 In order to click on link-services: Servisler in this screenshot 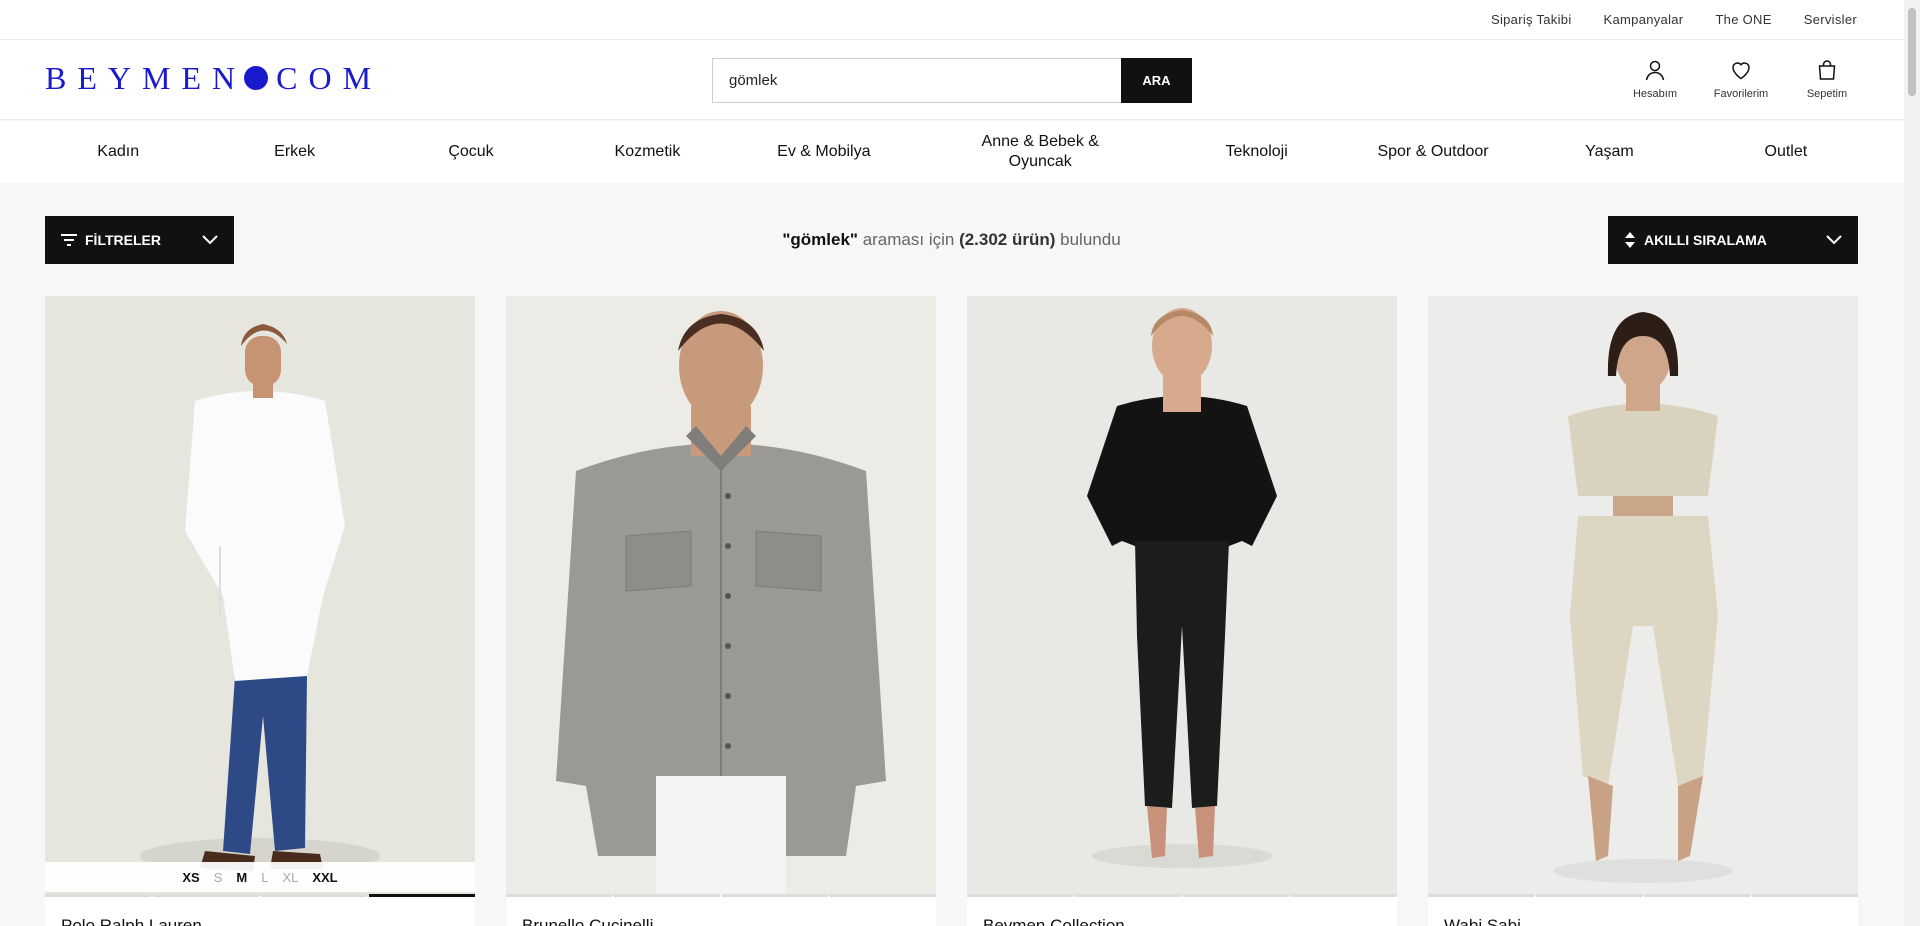, I will do `click(1830, 19)`.